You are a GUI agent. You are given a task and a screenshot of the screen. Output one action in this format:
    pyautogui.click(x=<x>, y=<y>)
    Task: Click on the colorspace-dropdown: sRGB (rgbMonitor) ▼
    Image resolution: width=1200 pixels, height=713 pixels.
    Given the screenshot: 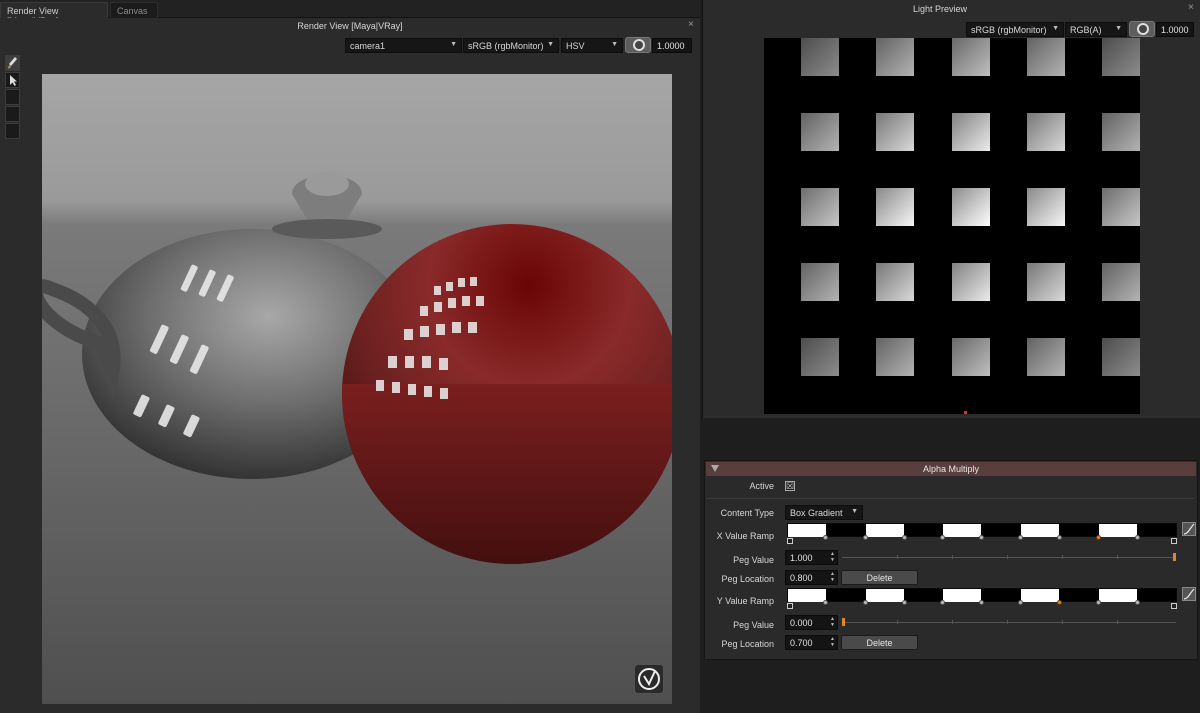 What is the action you would take?
    pyautogui.click(x=511, y=45)
    